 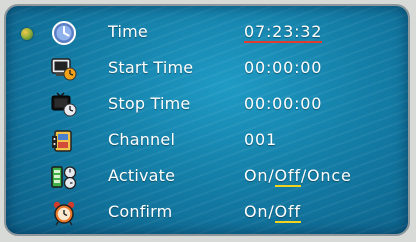 What do you see at coordinates (256, 211) in the screenshot?
I see `confirm-option-on: On` at bounding box center [256, 211].